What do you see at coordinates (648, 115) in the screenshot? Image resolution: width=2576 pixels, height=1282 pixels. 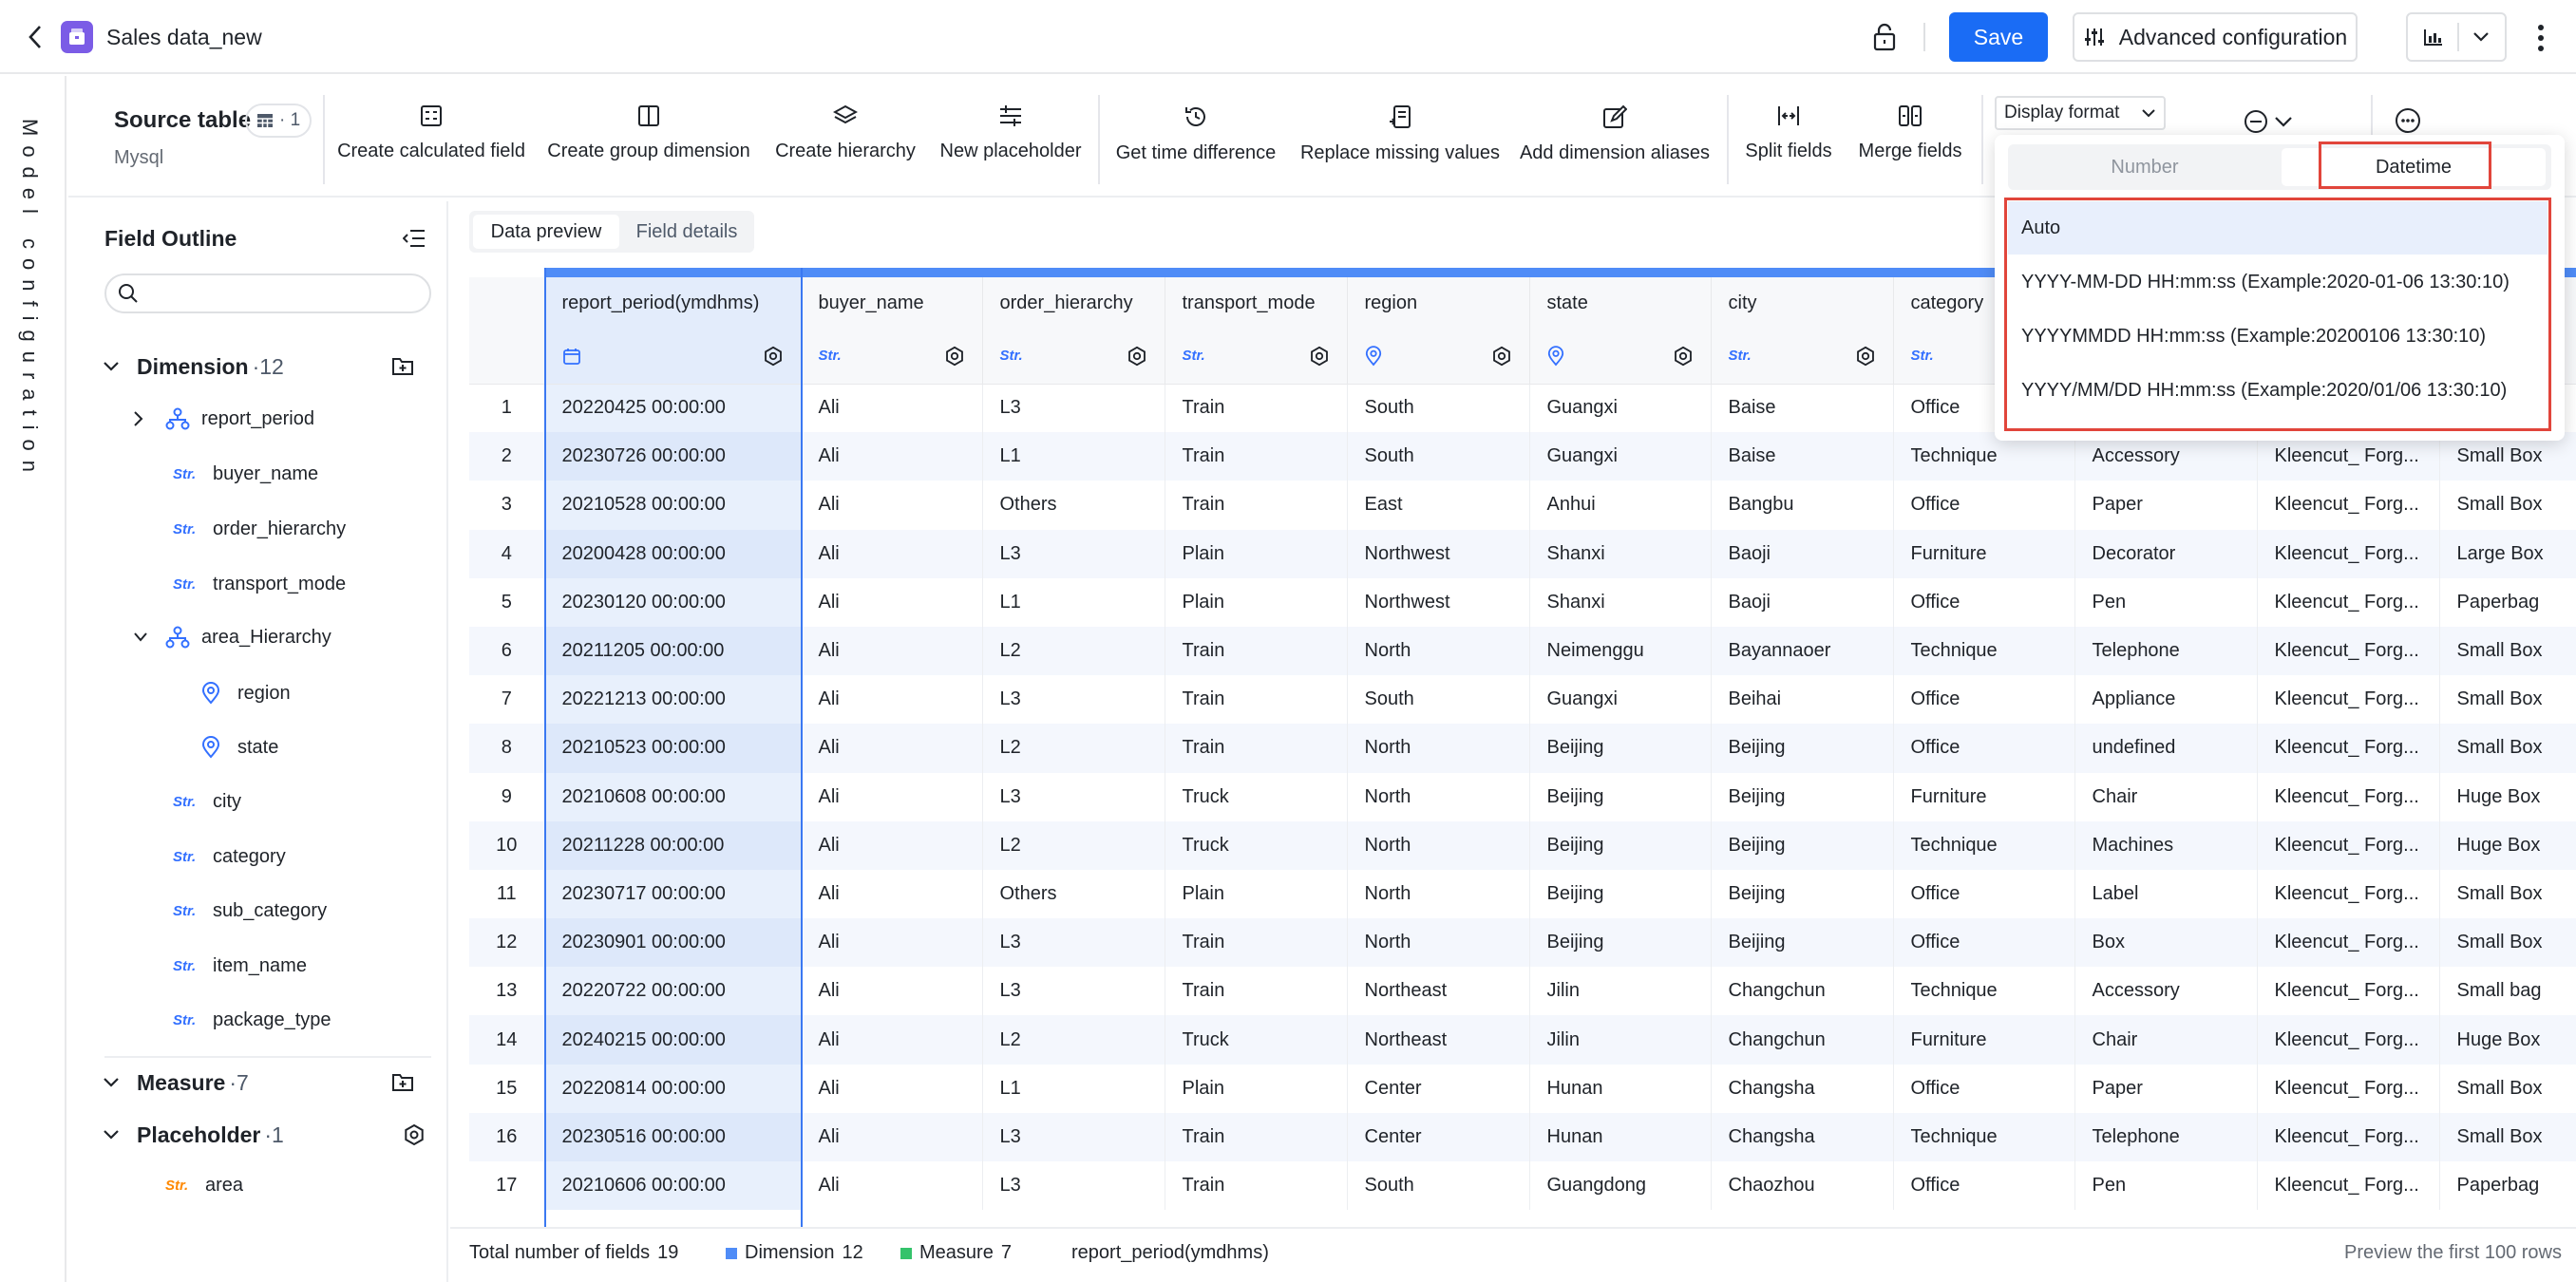 I see `split-panel-icon` at bounding box center [648, 115].